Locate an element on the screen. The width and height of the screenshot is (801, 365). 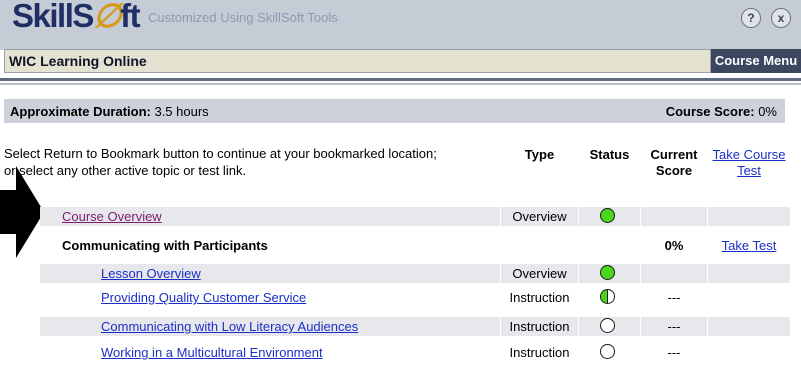
topic-course-overview: Course Overview is located at coordinates (112, 216).